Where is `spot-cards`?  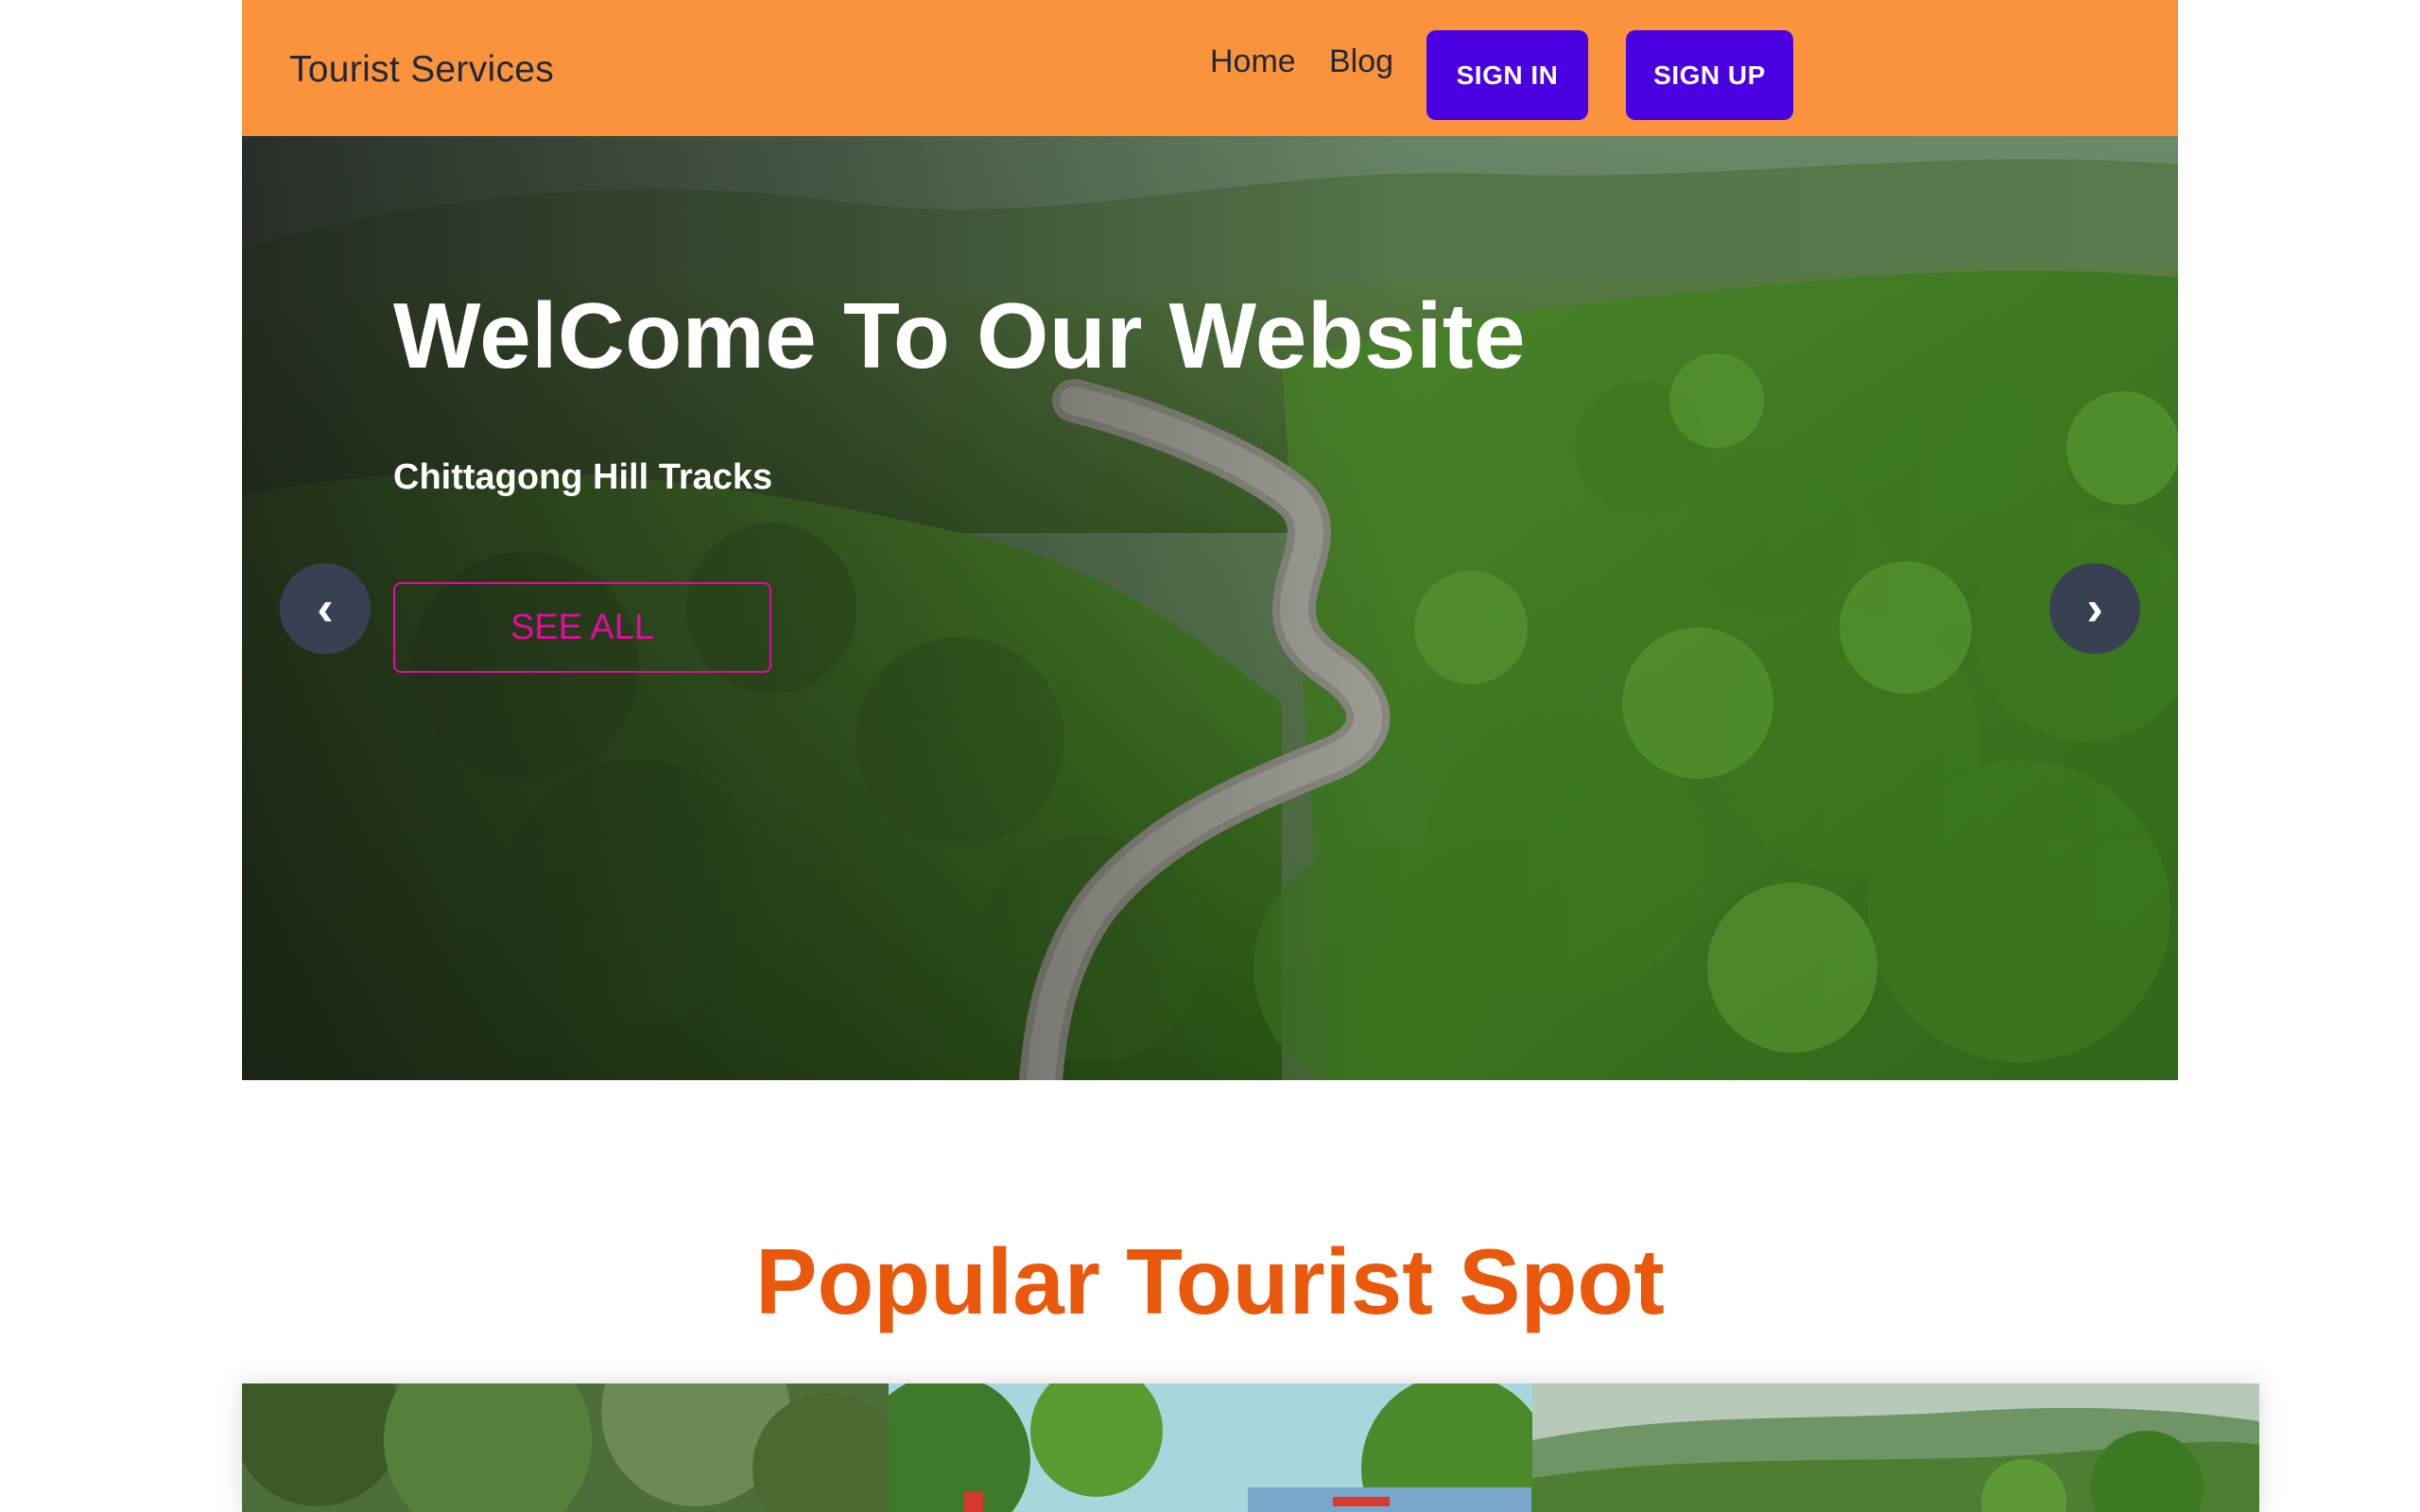 spot-cards is located at coordinates (1250, 1447).